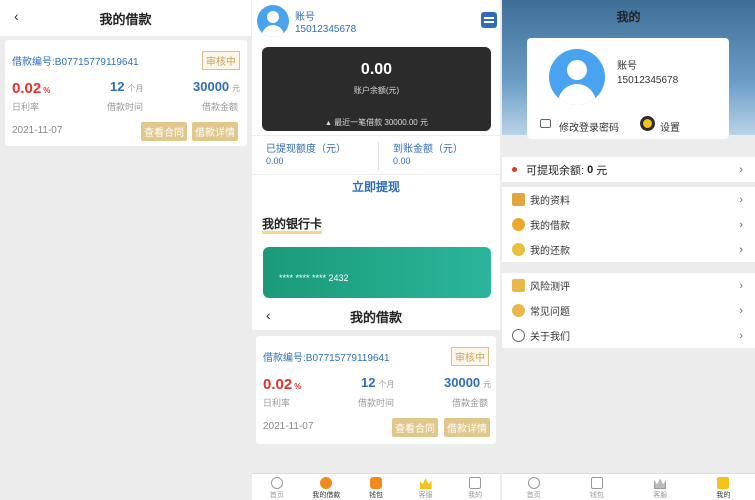 Image resolution: width=755 pixels, height=500 pixels. I want to click on arrived-label: 到账金额（元）, so click(428, 149).